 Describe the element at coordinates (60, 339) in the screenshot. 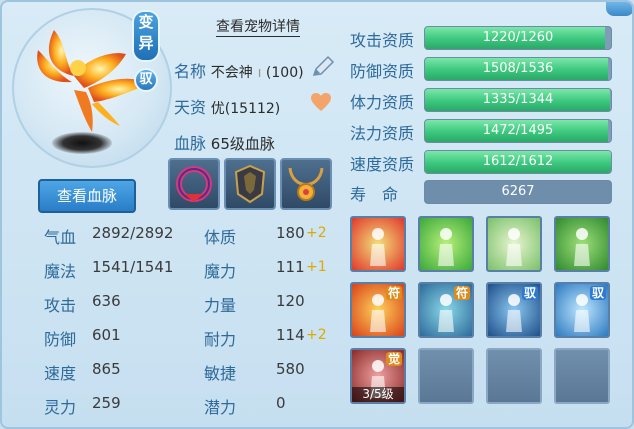

I see `stat-label: 防御` at that location.